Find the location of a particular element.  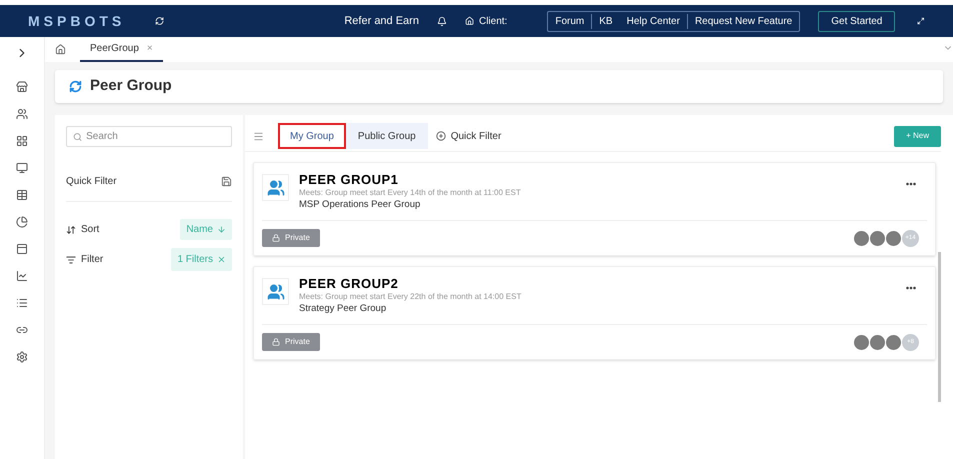

quick-filter-link: Quick Filter is located at coordinates (476, 136).